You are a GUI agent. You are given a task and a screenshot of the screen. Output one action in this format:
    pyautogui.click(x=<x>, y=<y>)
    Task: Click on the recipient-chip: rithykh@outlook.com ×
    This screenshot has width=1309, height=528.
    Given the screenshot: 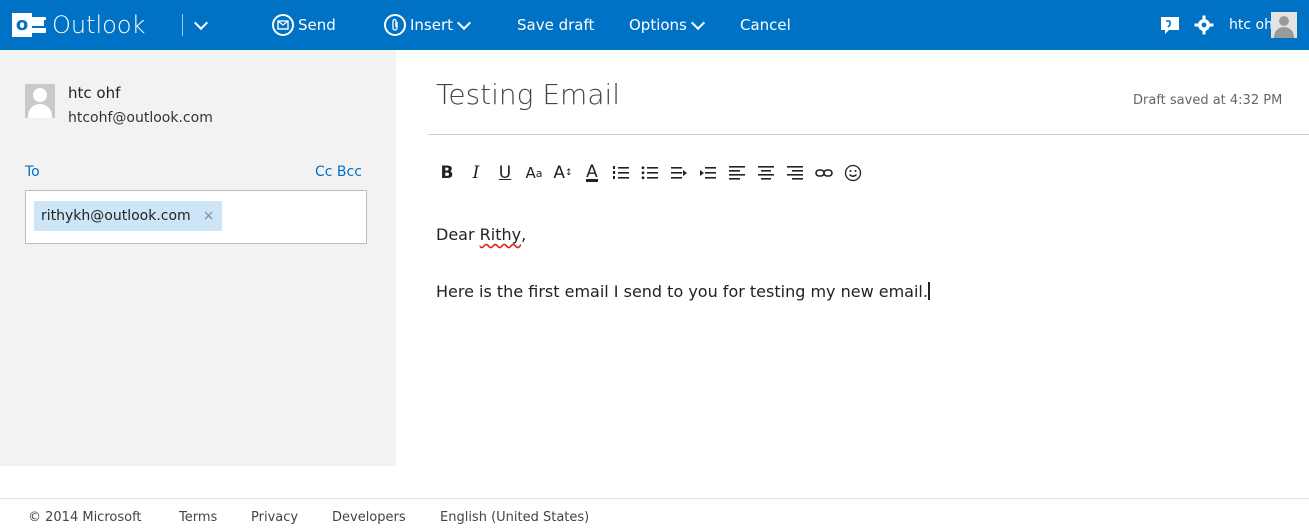 What is the action you would take?
    pyautogui.click(x=128, y=216)
    